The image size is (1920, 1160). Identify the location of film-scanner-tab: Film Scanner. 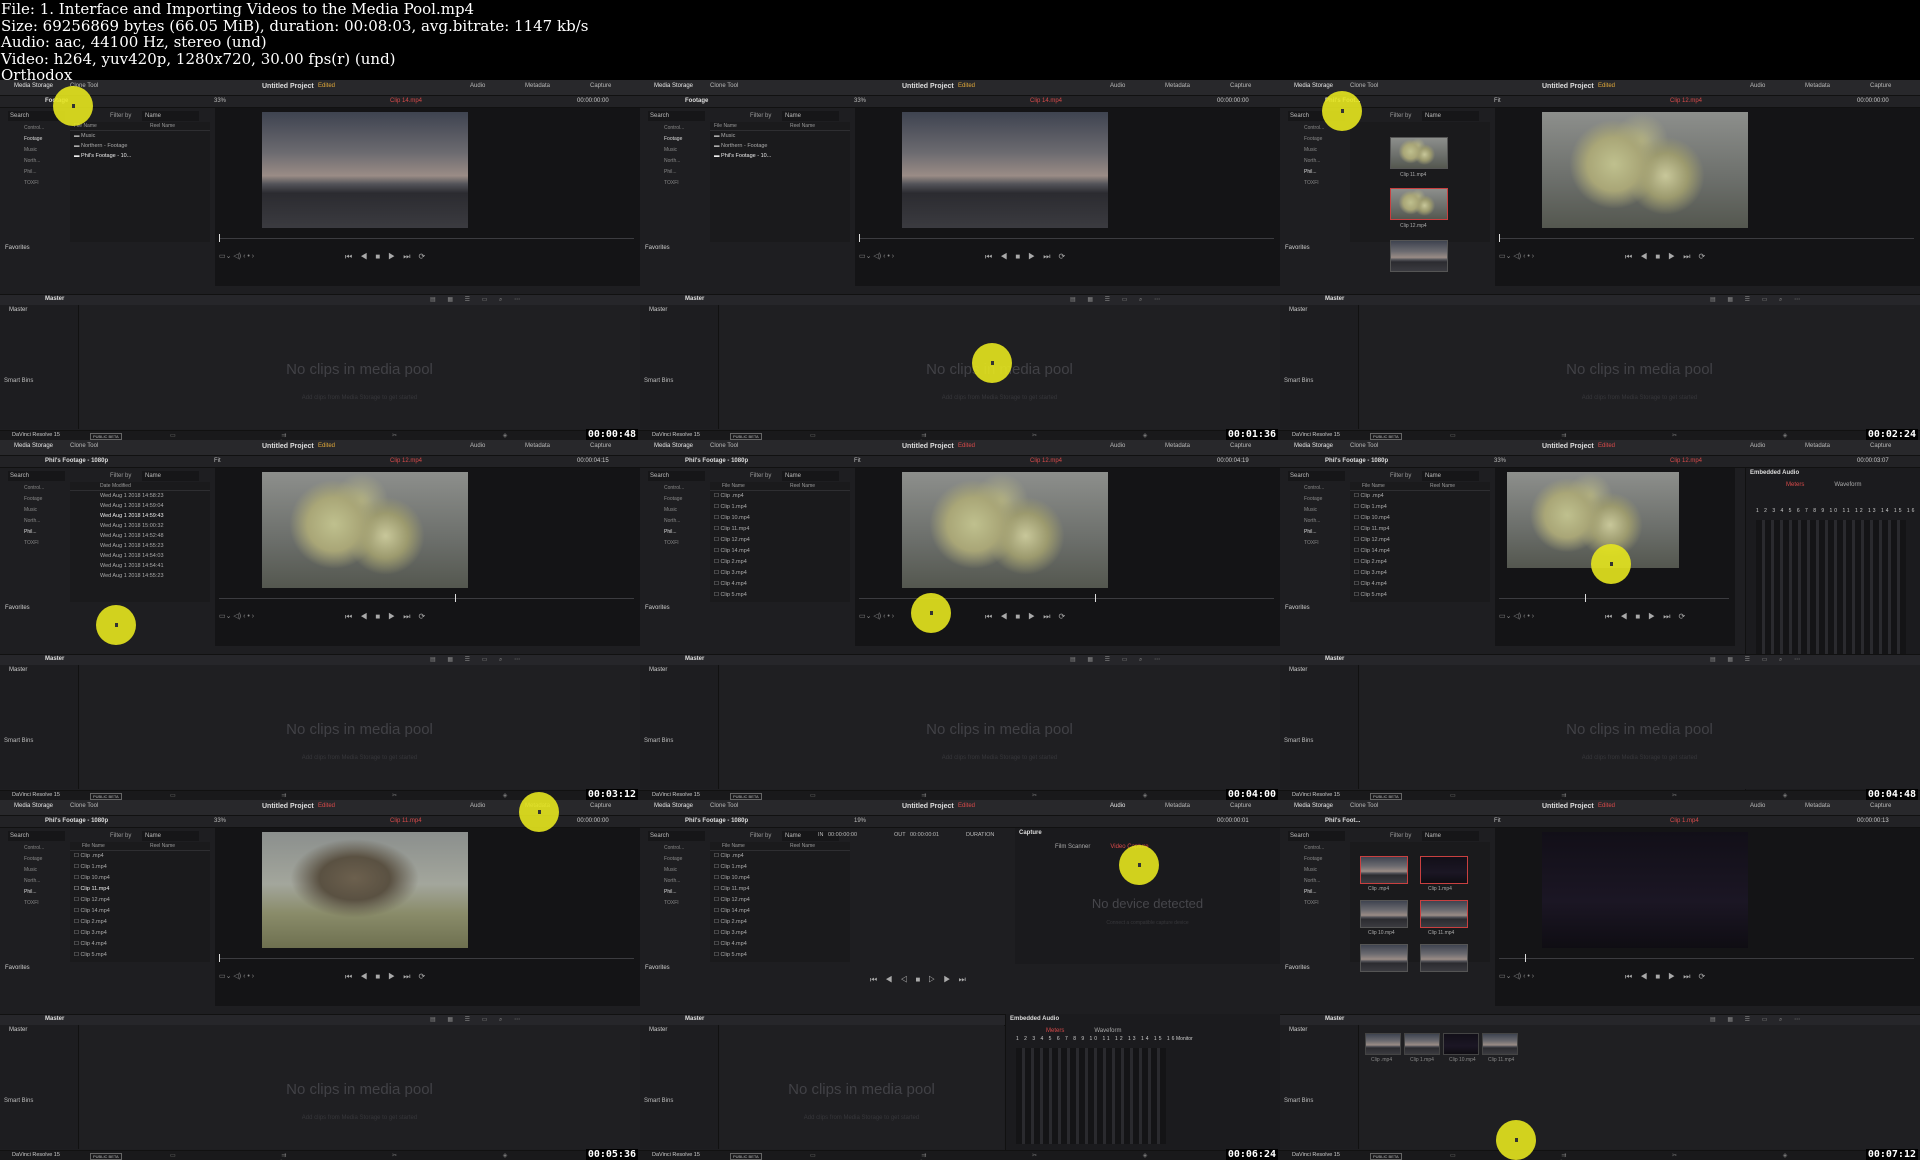
(1072, 847).